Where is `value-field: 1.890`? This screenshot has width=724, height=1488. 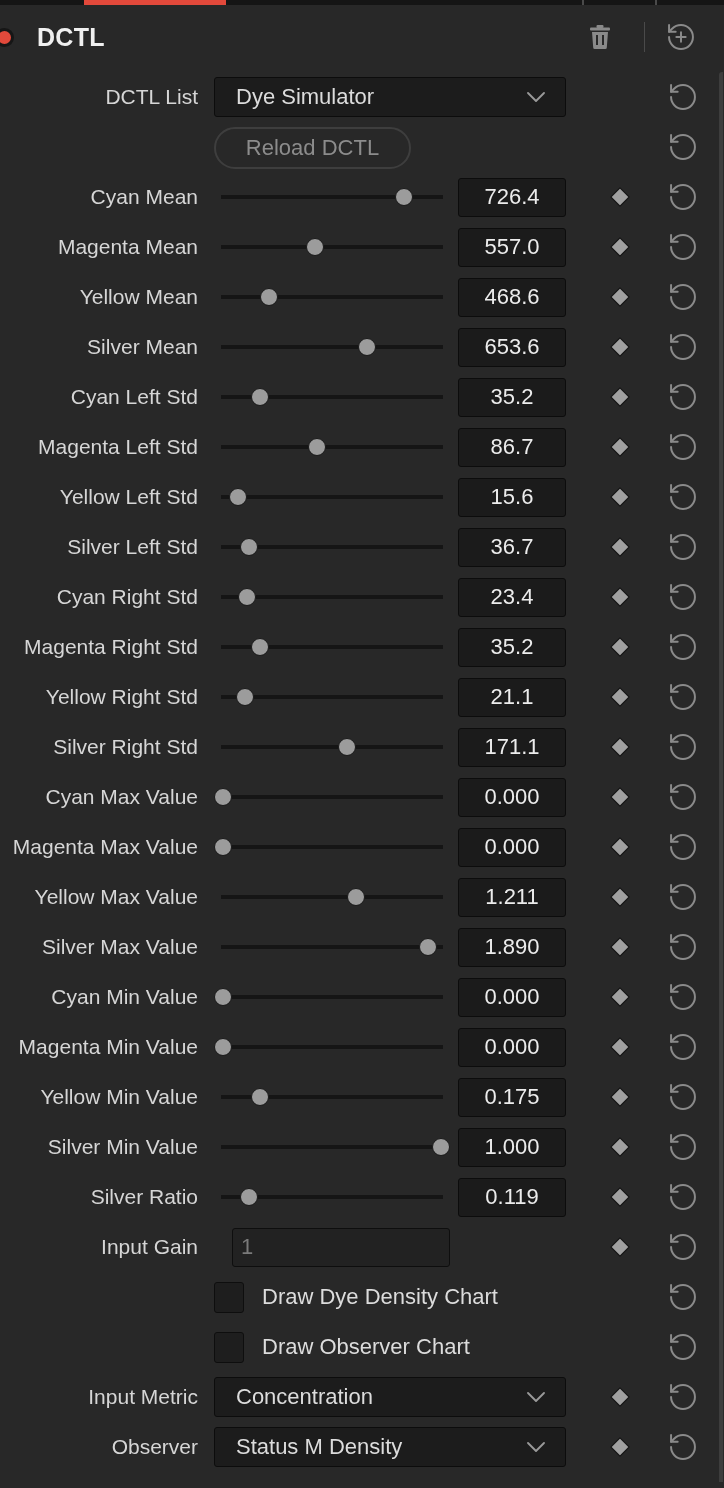 value-field: 1.890 is located at coordinates (512, 947).